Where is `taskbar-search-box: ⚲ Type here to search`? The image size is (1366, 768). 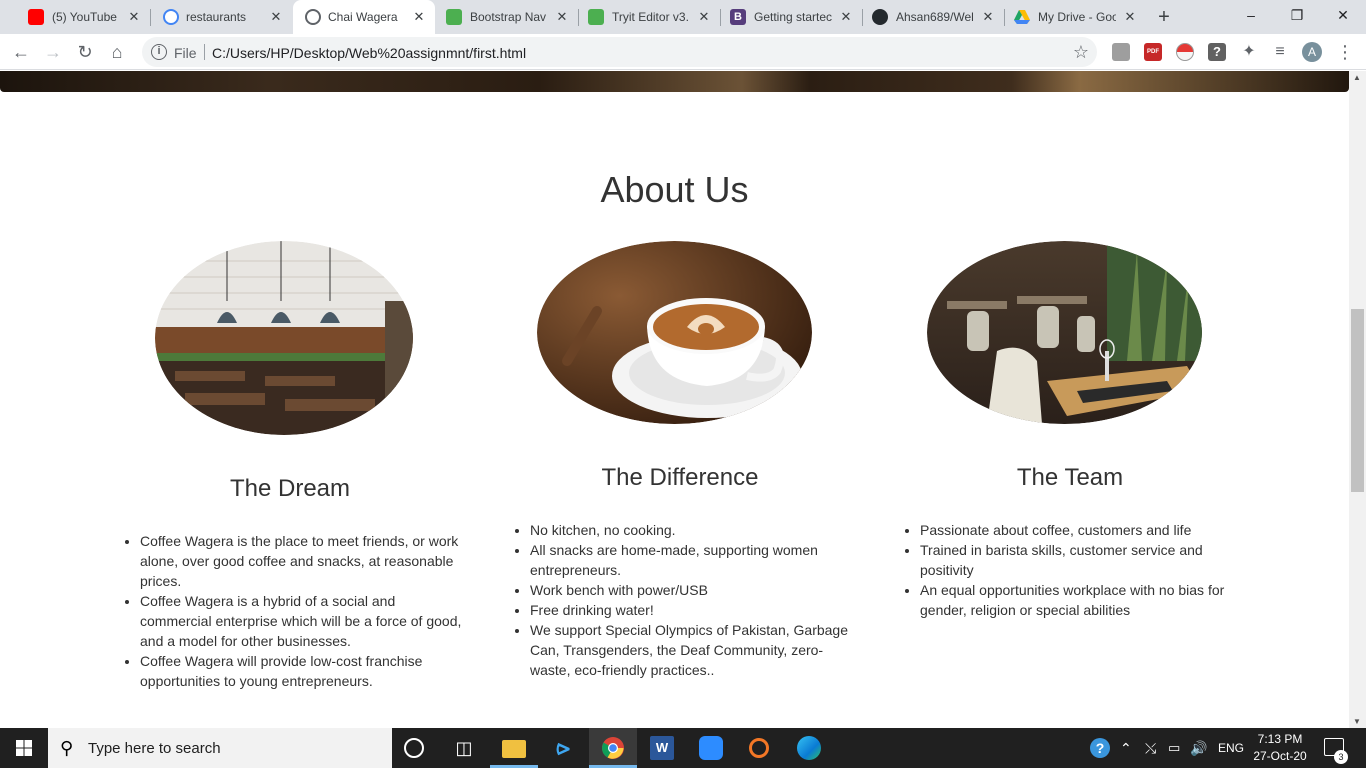
taskbar-search-box: ⚲ Type here to search is located at coordinates (220, 748).